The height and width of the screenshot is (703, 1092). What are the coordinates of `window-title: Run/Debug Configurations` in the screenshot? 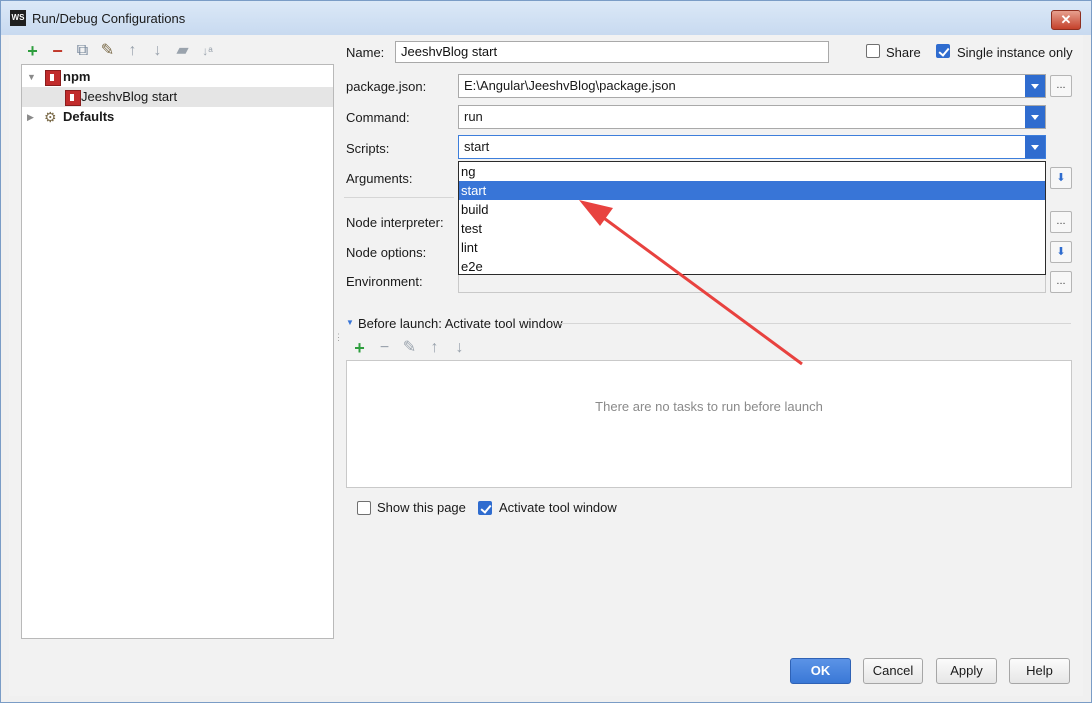 It's located at (109, 18).